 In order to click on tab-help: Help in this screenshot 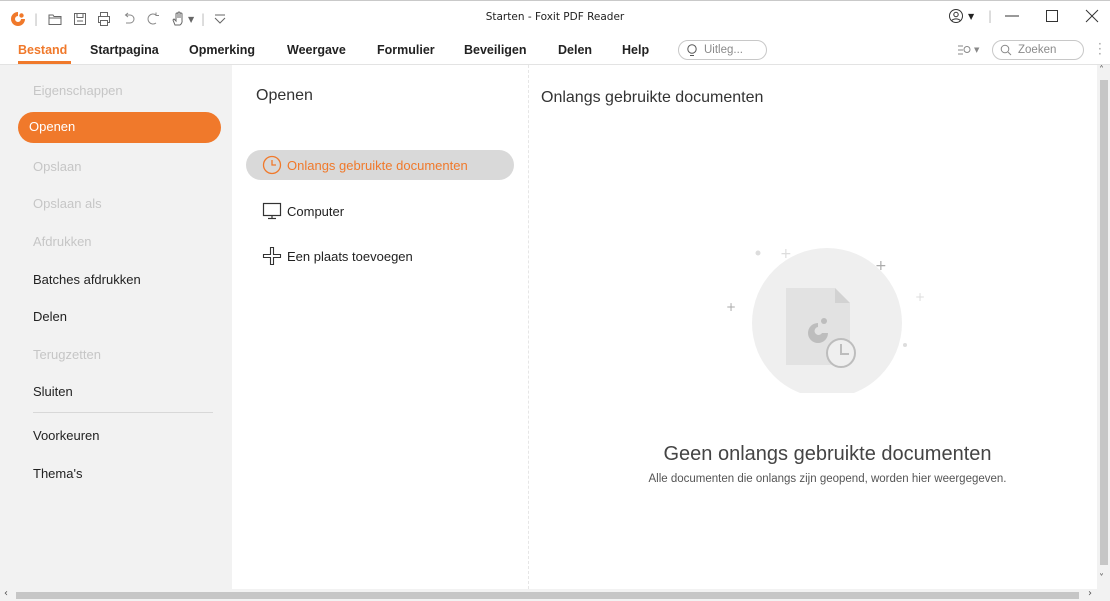, I will do `click(635, 50)`.